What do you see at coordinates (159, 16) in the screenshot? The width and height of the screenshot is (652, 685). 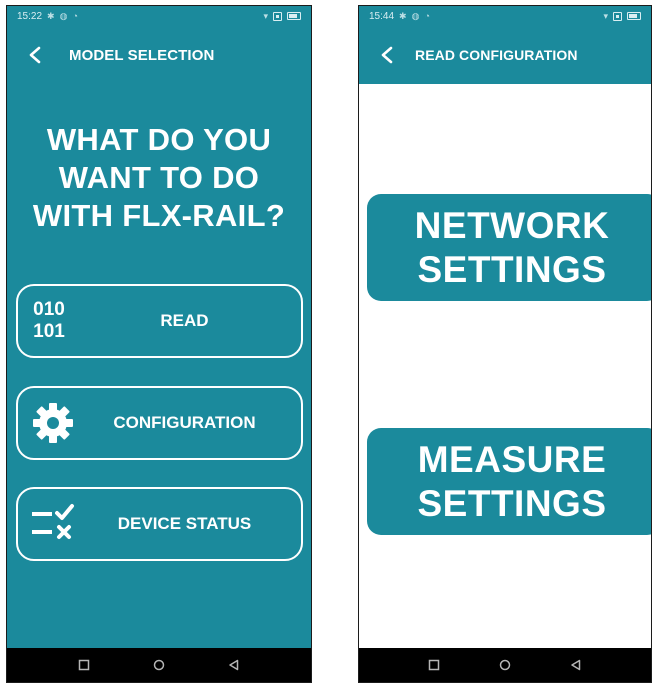 I see `status-bar: 15:22 ✱ ◍ ◔ ▾` at bounding box center [159, 16].